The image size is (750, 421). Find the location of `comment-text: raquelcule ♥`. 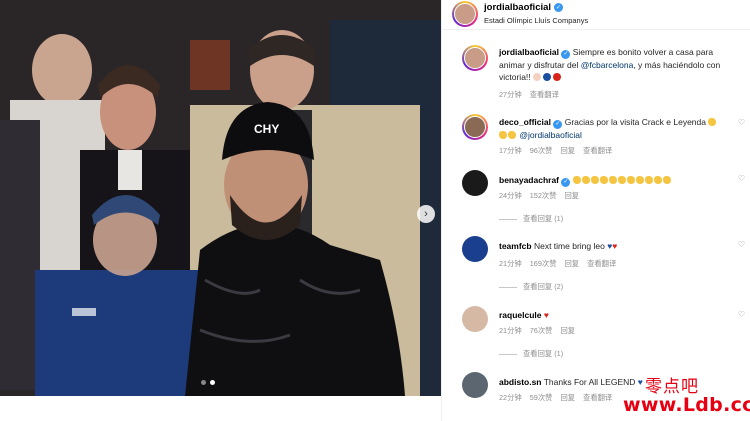

comment-text: raquelcule ♥ is located at coordinates (616, 315).